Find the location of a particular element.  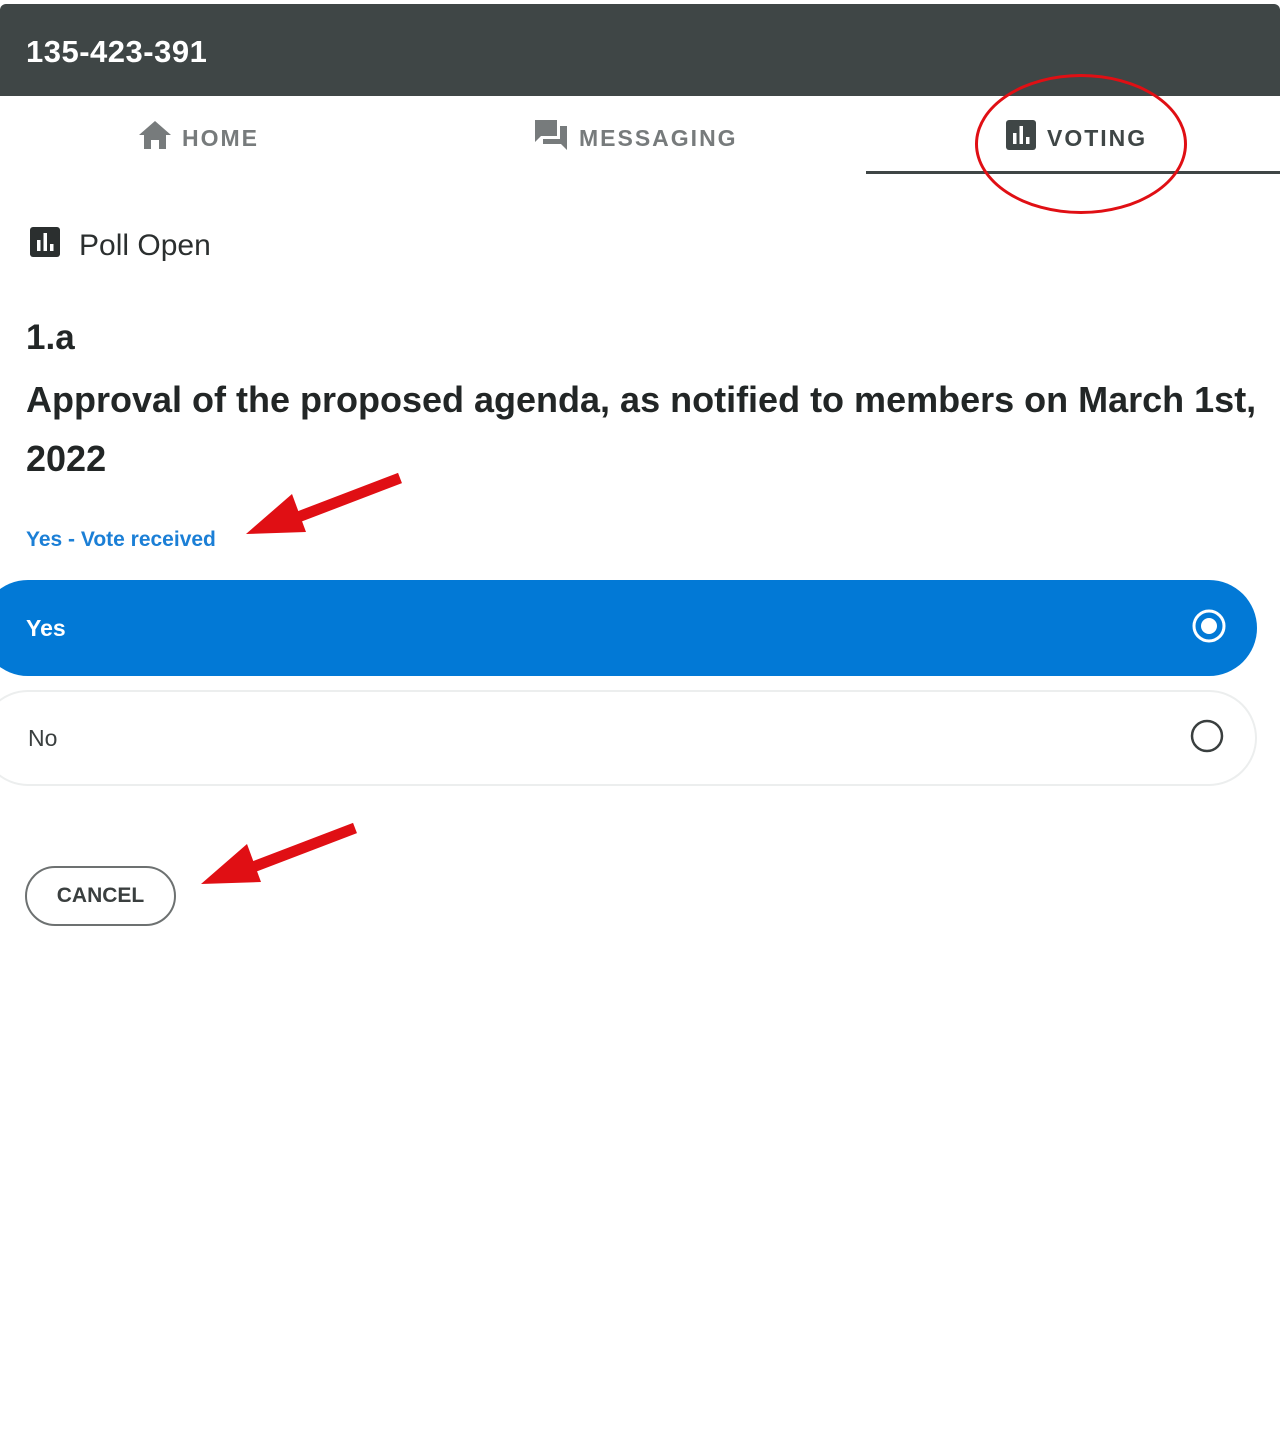

home-icon is located at coordinates (155, 138).